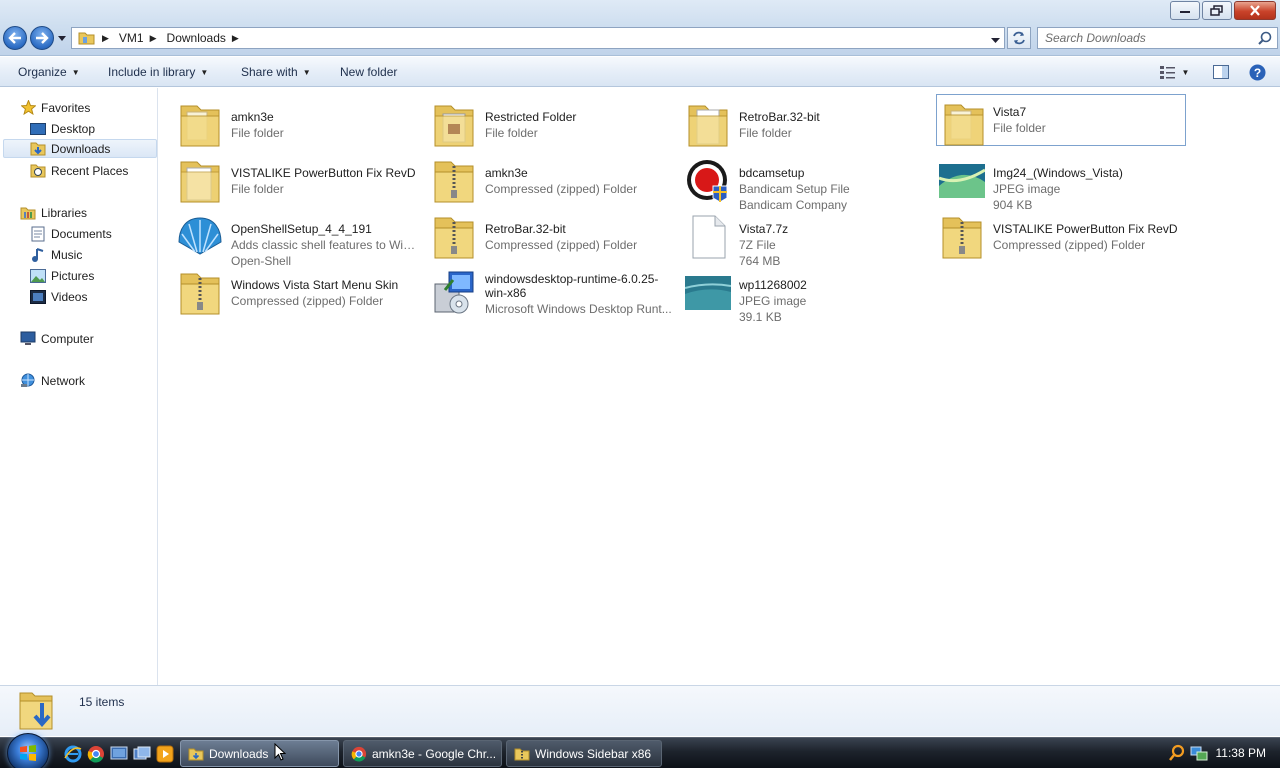 The width and height of the screenshot is (1280, 768). I want to click on share-with-menu: Share with ▼, so click(276, 72).